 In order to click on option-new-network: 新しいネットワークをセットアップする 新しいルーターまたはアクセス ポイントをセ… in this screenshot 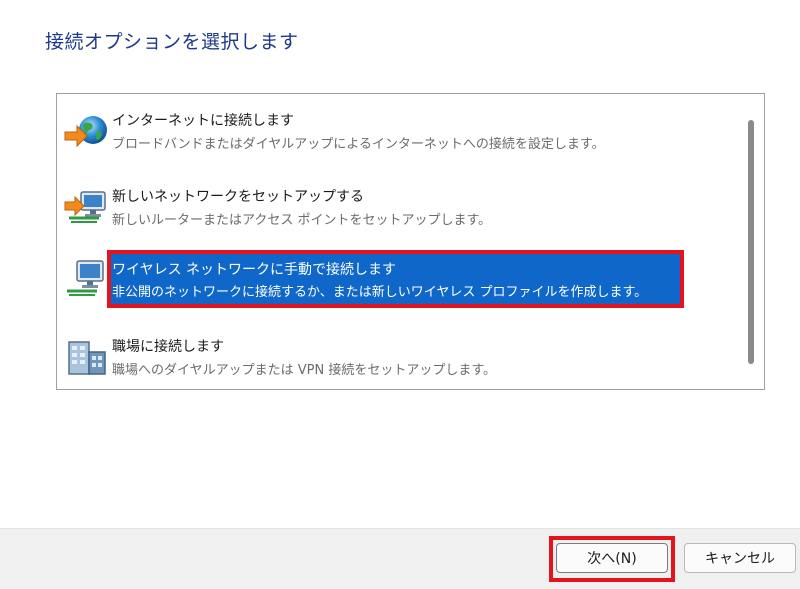, I will do `click(397, 207)`.